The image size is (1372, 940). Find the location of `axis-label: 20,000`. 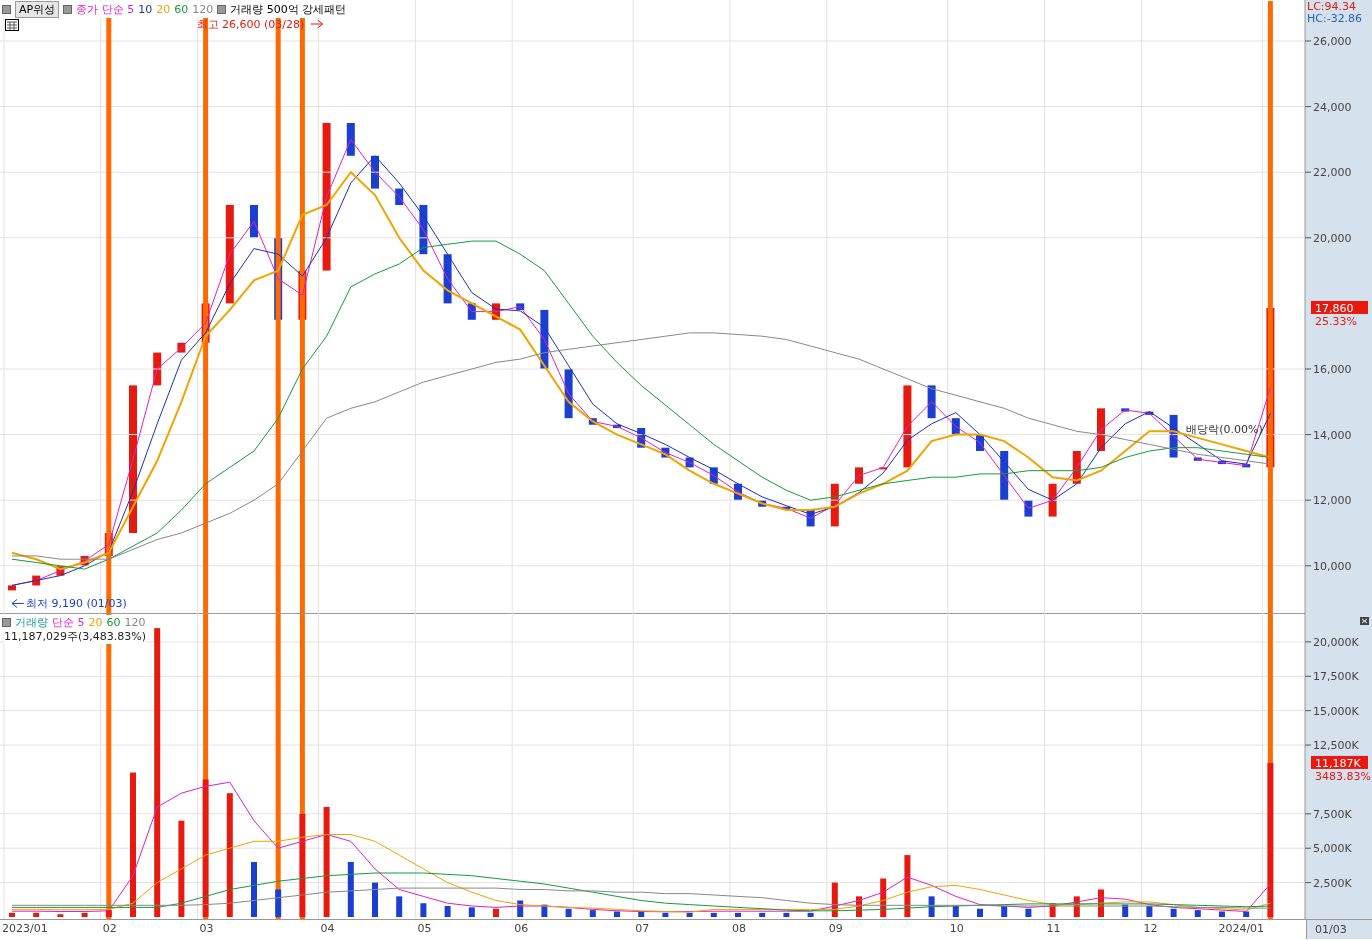

axis-label: 20,000 is located at coordinates (1332, 238).